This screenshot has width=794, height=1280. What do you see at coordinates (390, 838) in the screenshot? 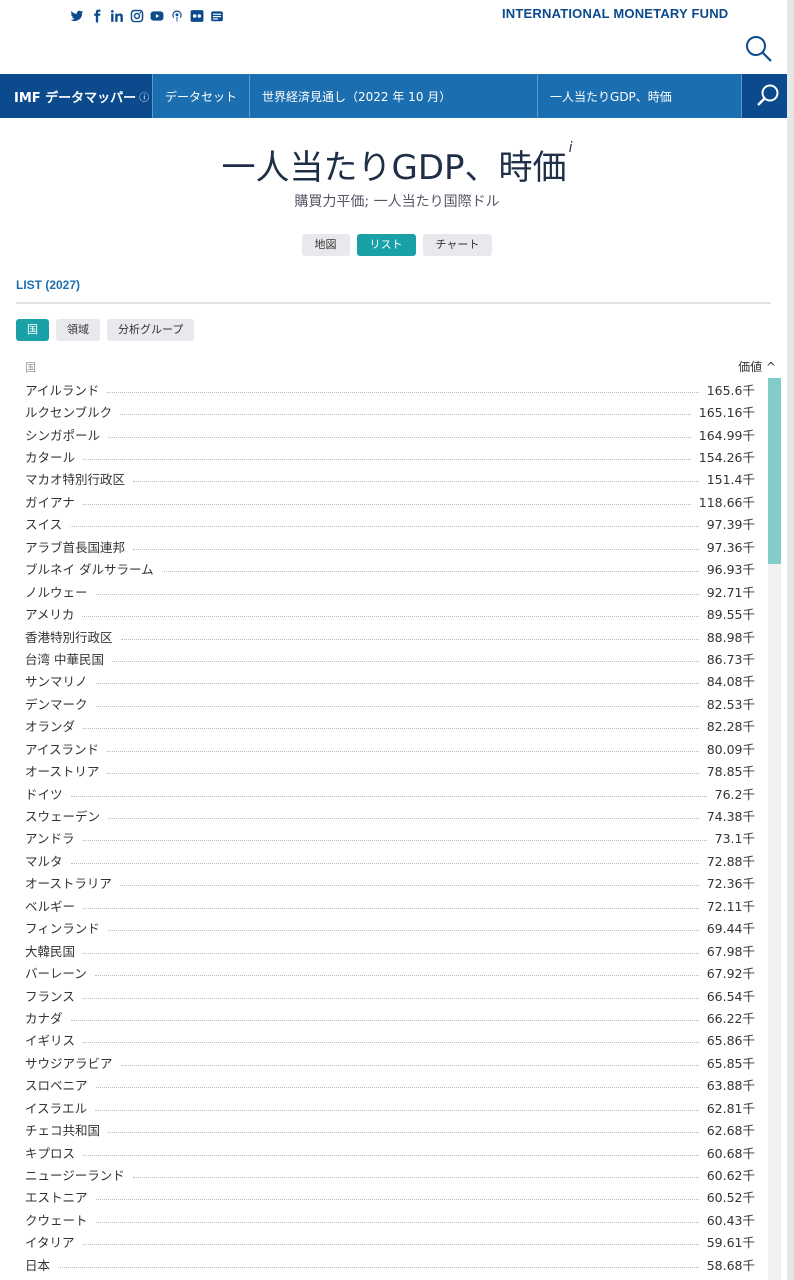
I see `list-item: アンドラ 73.1千` at bounding box center [390, 838].